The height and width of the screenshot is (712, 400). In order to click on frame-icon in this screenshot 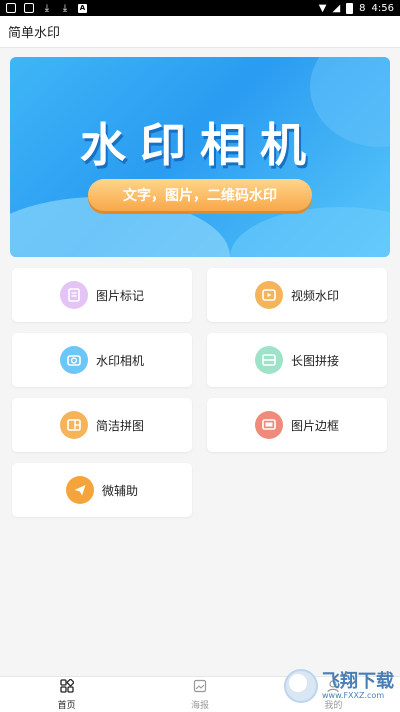, I will do `click(268, 425)`.